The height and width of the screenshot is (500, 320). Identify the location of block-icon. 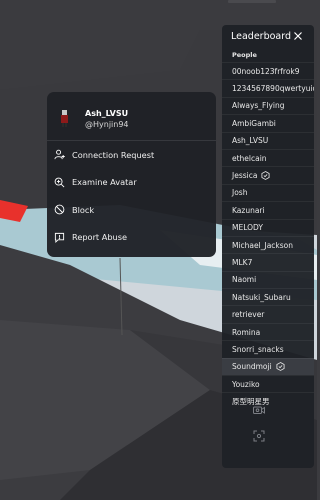
(59, 209).